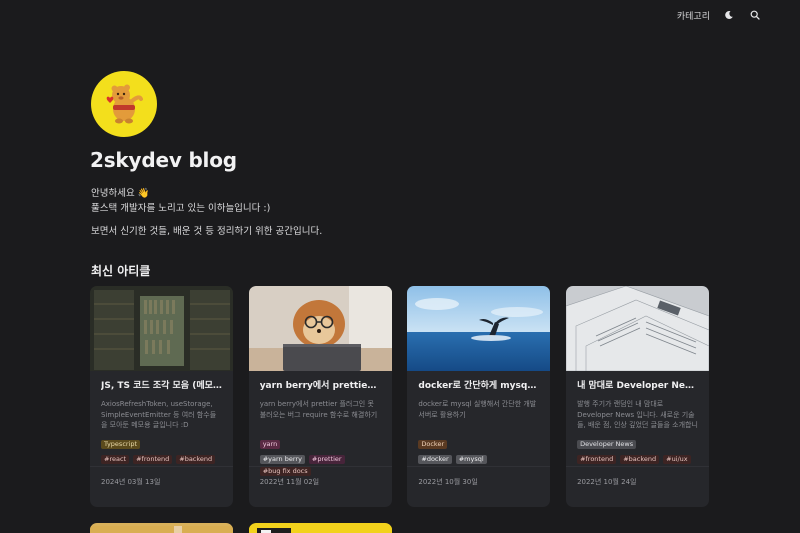 The image size is (800, 533). What do you see at coordinates (289, 482) in the screenshot?
I see `article-date: 2022년 11월 02일` at bounding box center [289, 482].